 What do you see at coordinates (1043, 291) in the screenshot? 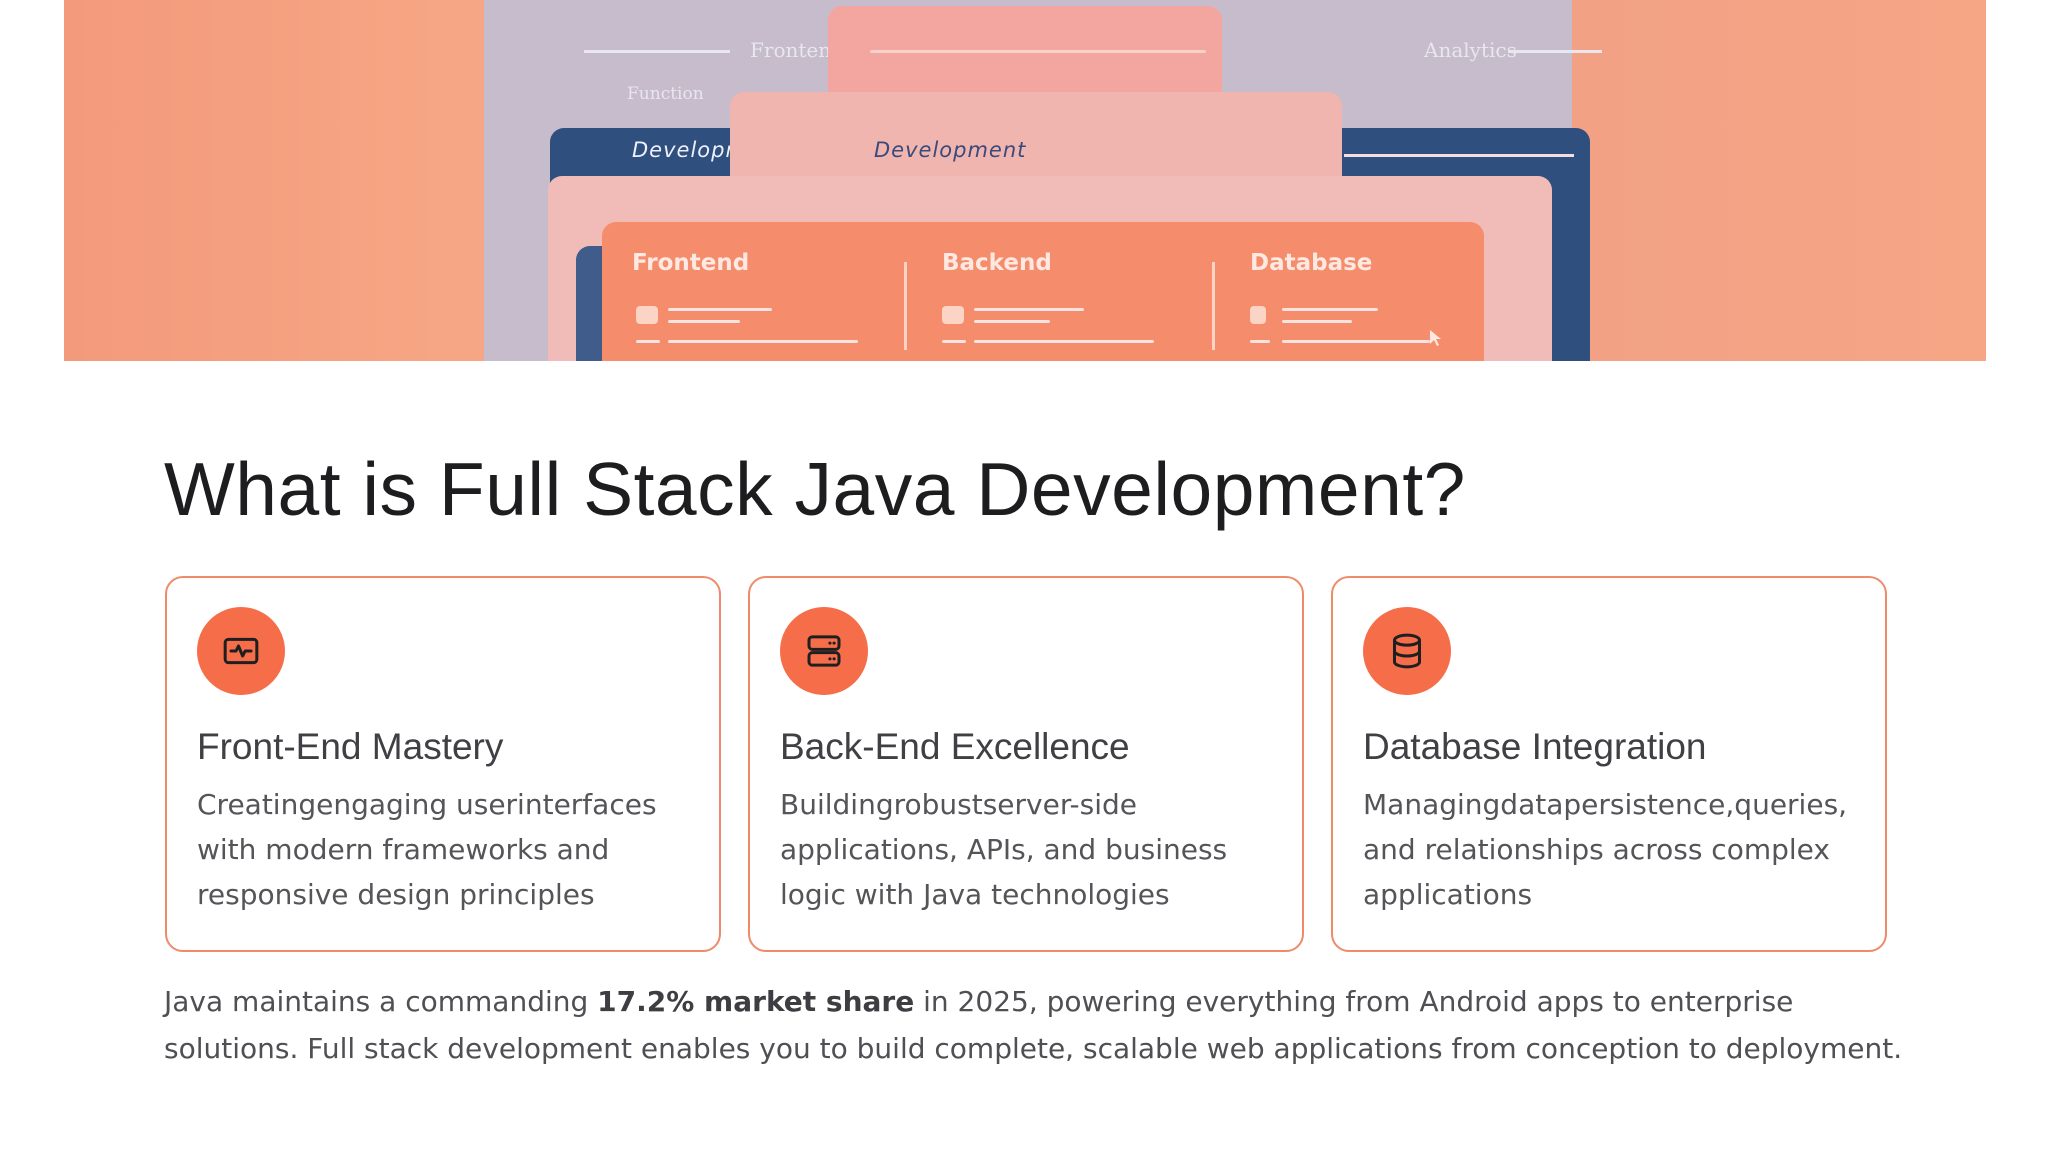
I see `hero-front-card: Frontend Backend Database` at bounding box center [1043, 291].